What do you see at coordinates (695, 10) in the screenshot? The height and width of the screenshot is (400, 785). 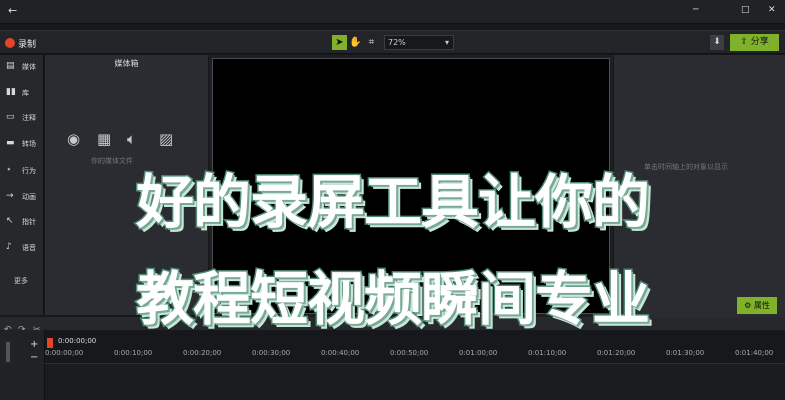 I see `minimize-icon: ─` at bounding box center [695, 10].